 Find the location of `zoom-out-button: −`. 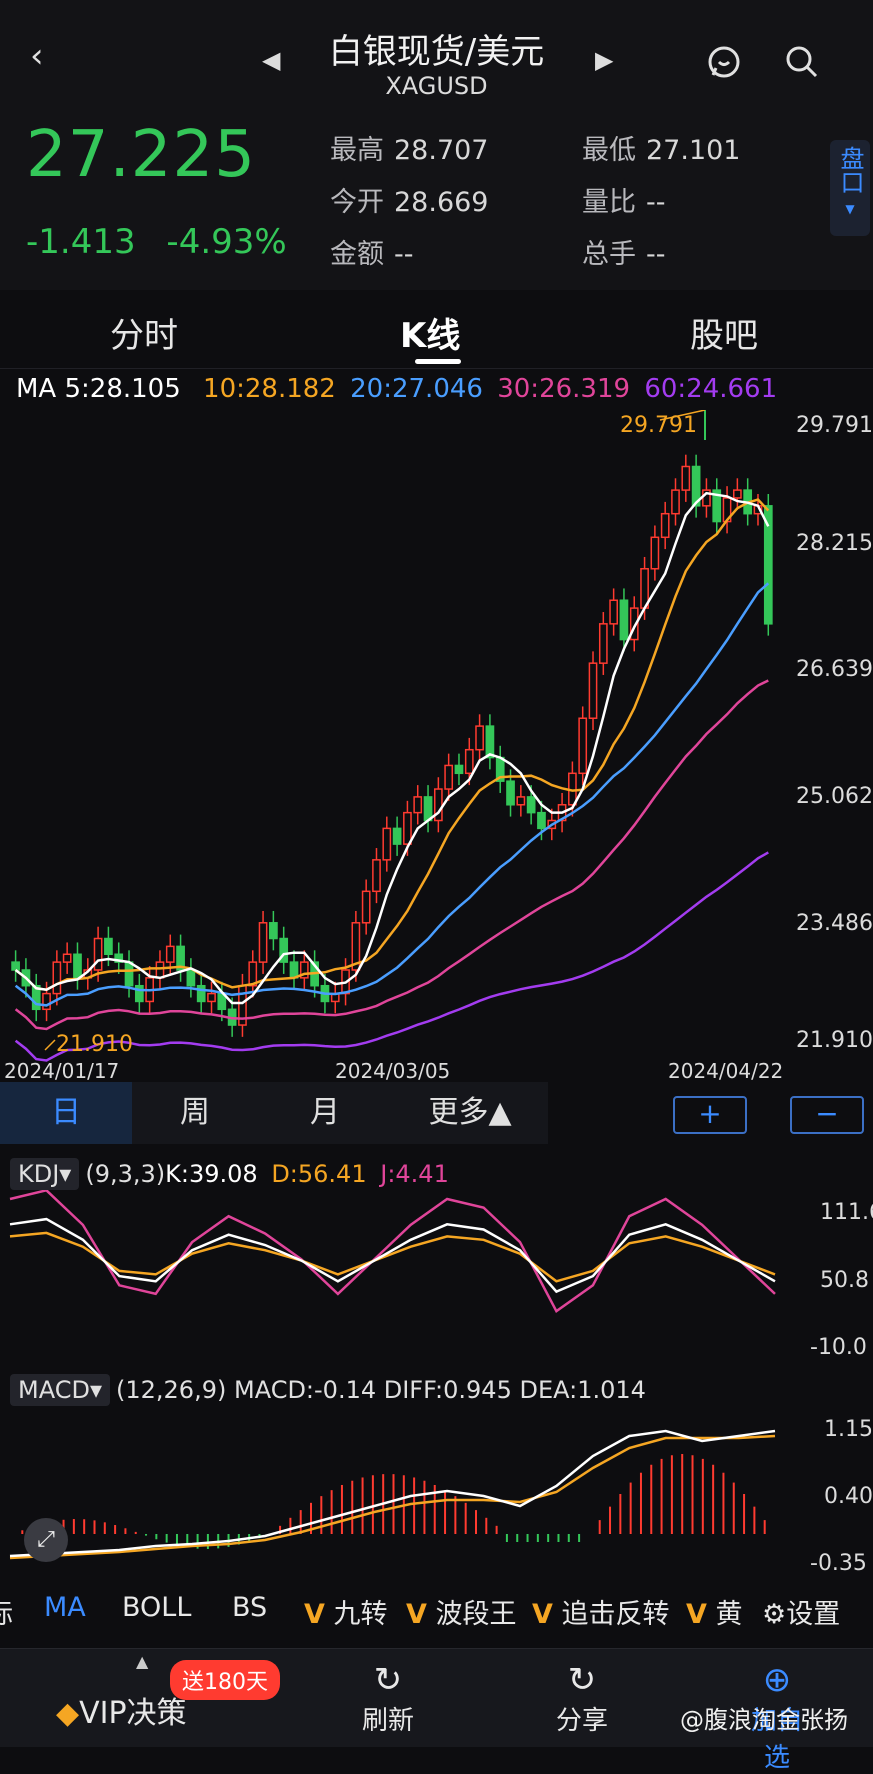

zoom-out-button: − is located at coordinates (827, 1115).